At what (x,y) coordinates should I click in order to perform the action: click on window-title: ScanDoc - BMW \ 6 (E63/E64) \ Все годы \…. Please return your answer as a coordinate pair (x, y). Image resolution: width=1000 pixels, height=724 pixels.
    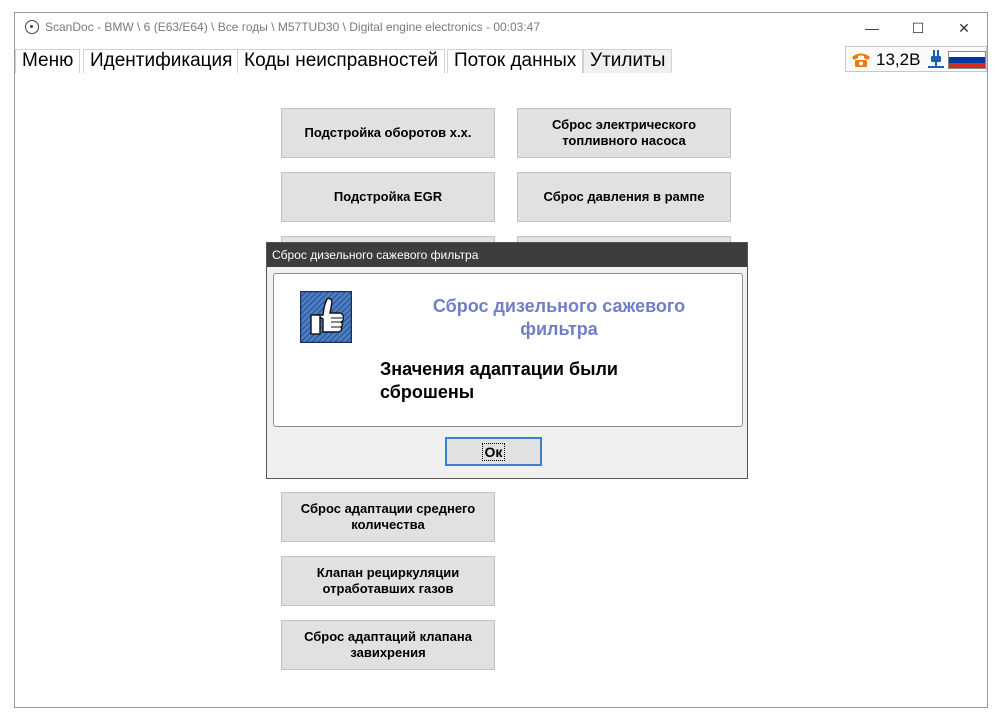
    Looking at the image, I should click on (293, 27).